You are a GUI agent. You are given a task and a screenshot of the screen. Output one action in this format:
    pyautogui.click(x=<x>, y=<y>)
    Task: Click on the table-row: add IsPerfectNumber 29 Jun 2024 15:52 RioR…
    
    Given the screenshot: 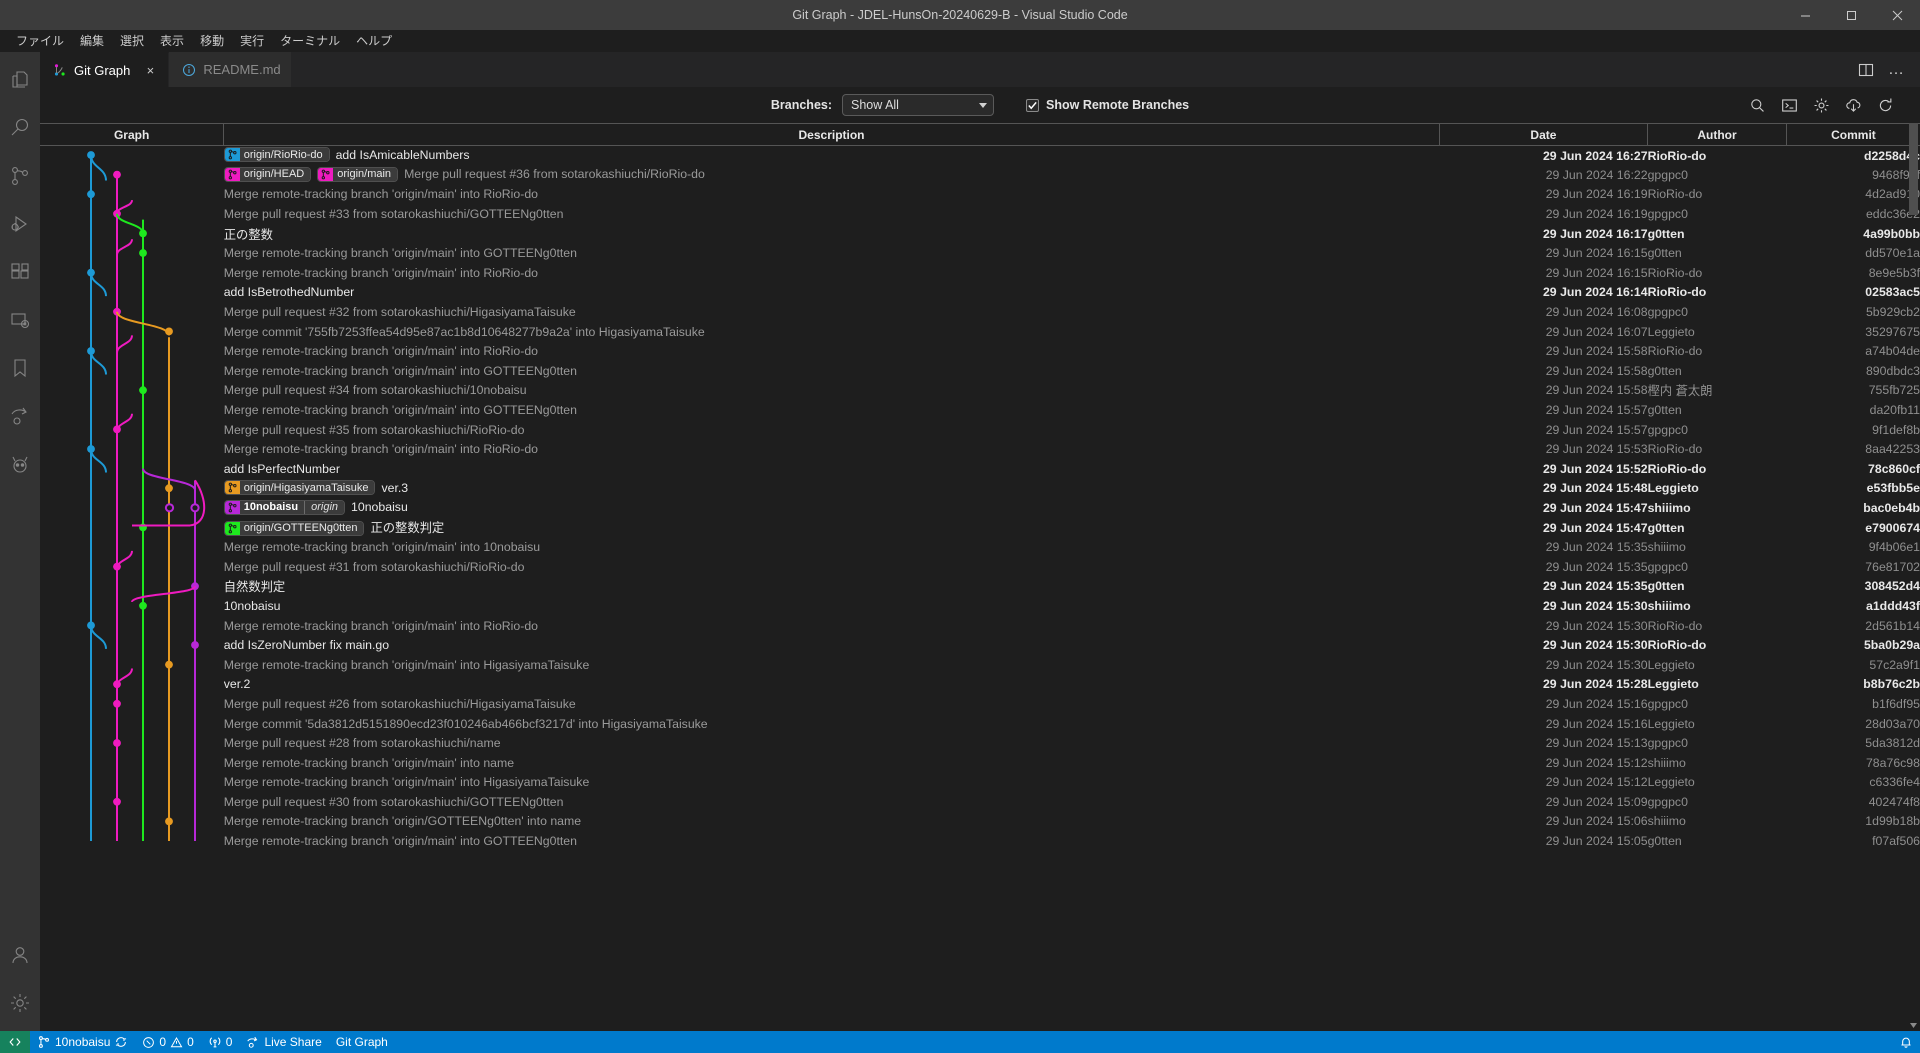 What is the action you would take?
    pyautogui.click(x=980, y=469)
    